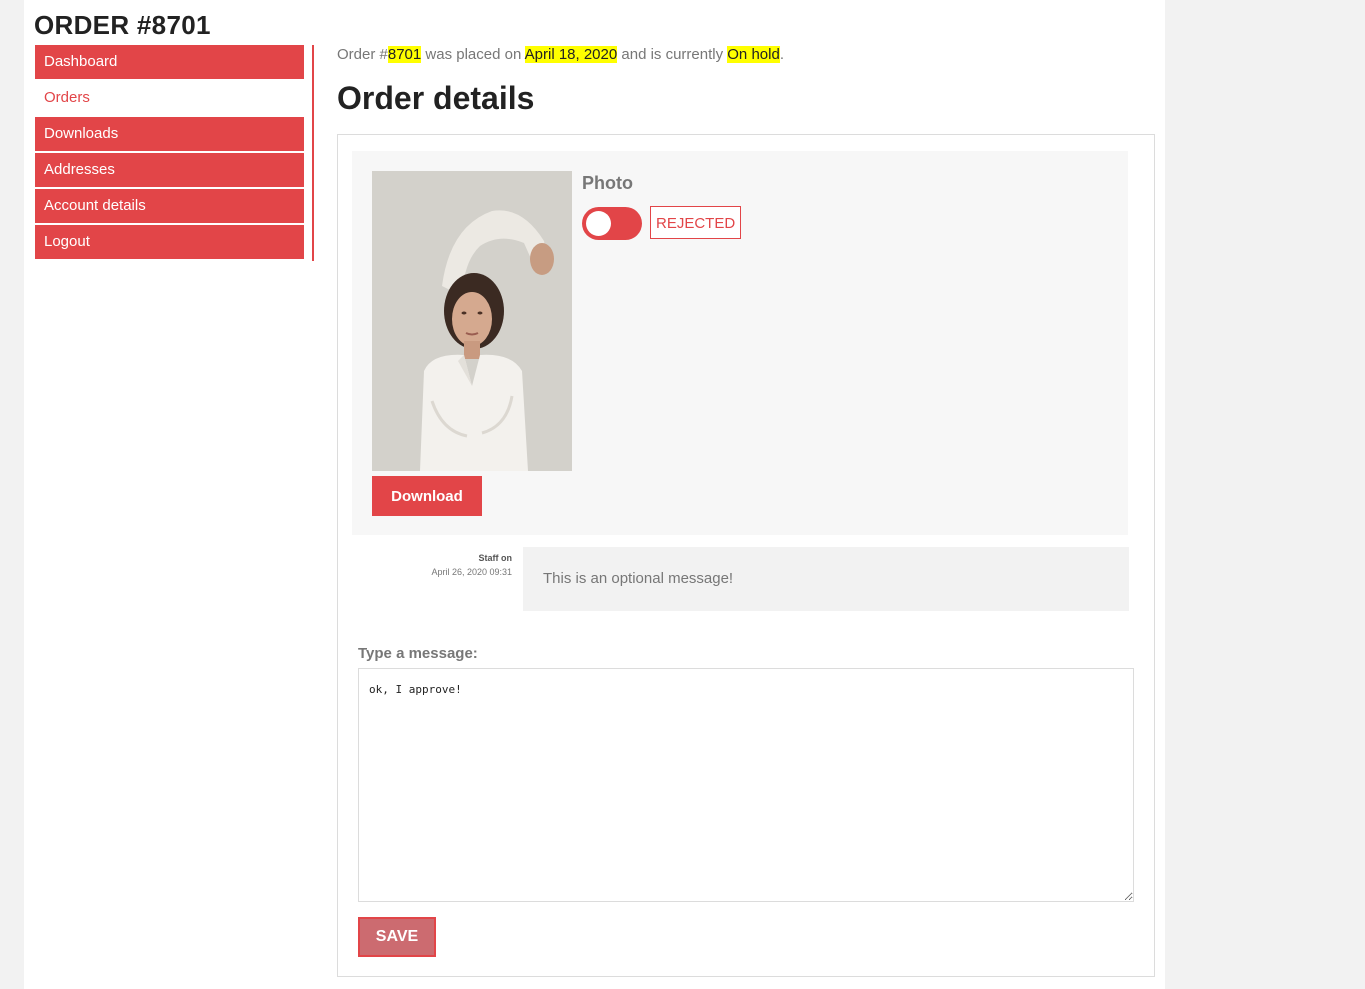 This screenshot has height=989, width=1365. Describe the element at coordinates (169, 206) in the screenshot. I see `nav-item-account-details: Account details` at that location.